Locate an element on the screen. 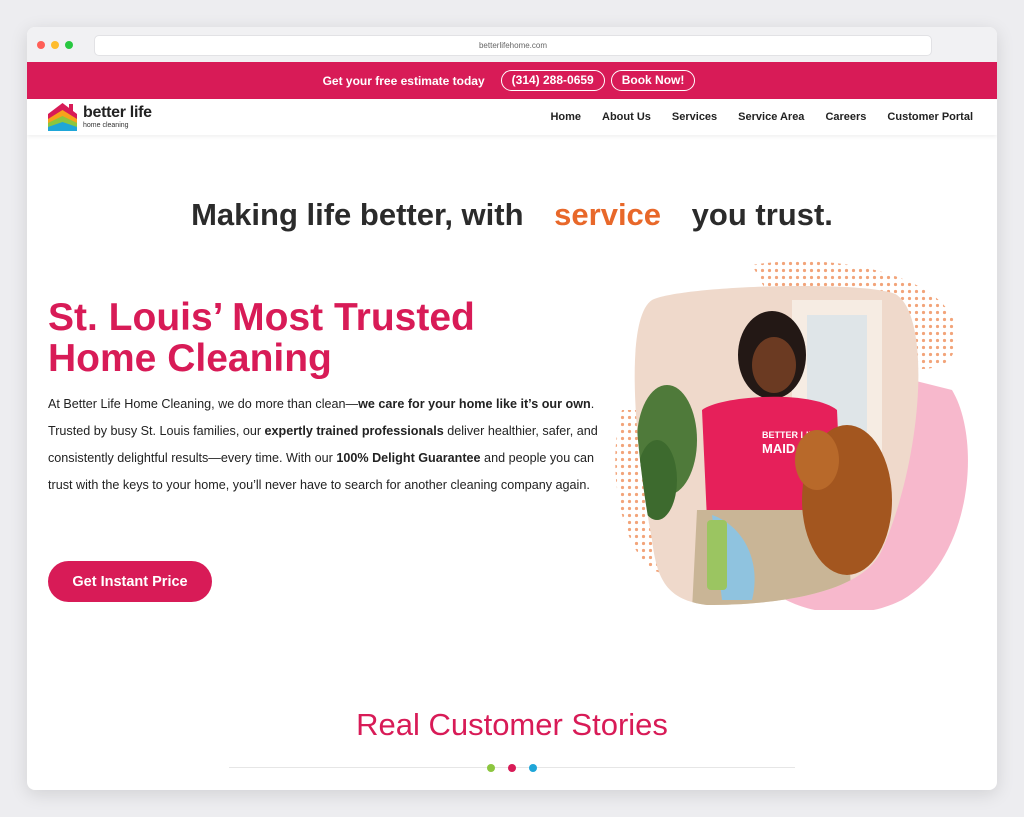  window-controls is located at coordinates (55, 45).